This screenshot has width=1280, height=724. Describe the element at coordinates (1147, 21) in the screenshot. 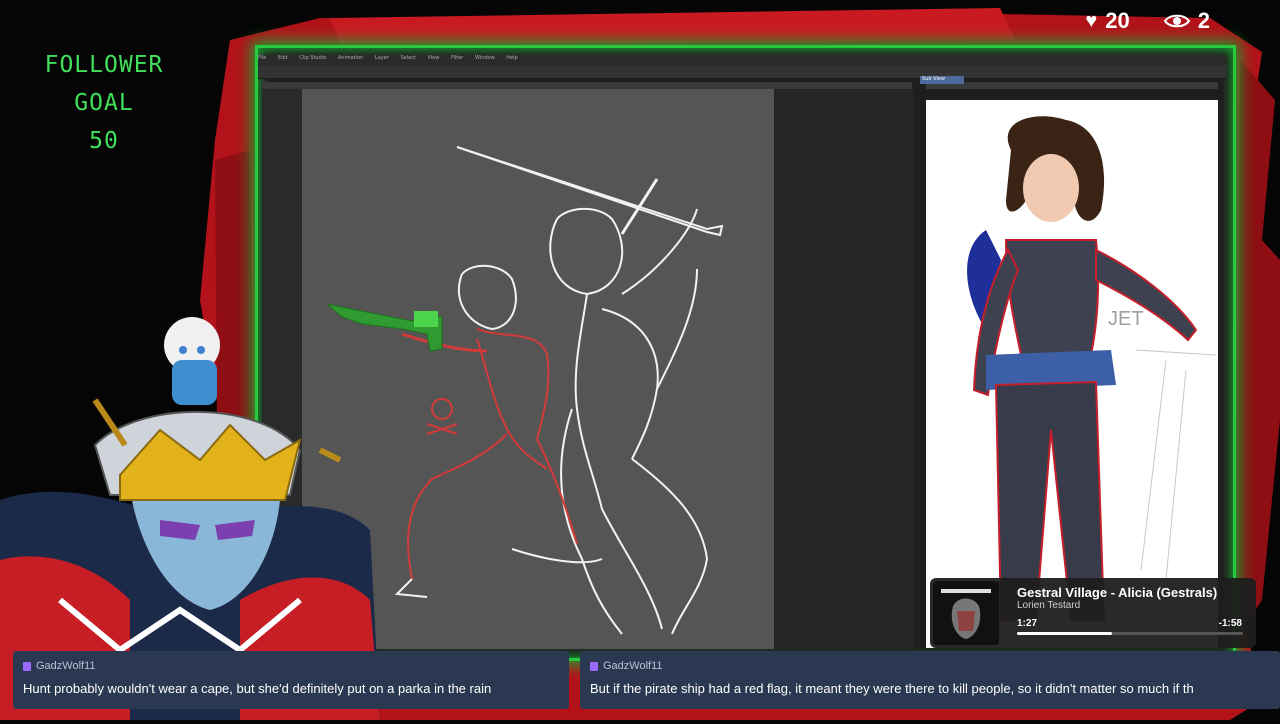

I see `stream-stats: ♥ 20 2` at that location.